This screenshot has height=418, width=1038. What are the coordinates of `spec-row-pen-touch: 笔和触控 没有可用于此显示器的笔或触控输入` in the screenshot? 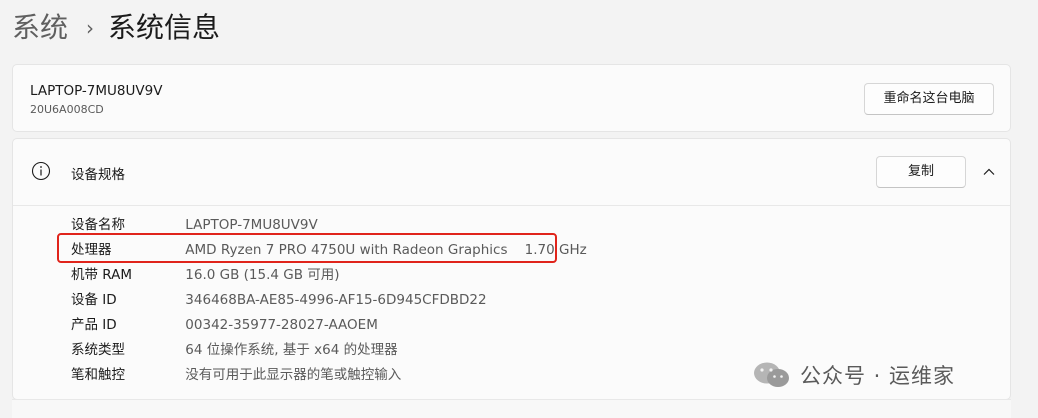 It's located at (236, 375).